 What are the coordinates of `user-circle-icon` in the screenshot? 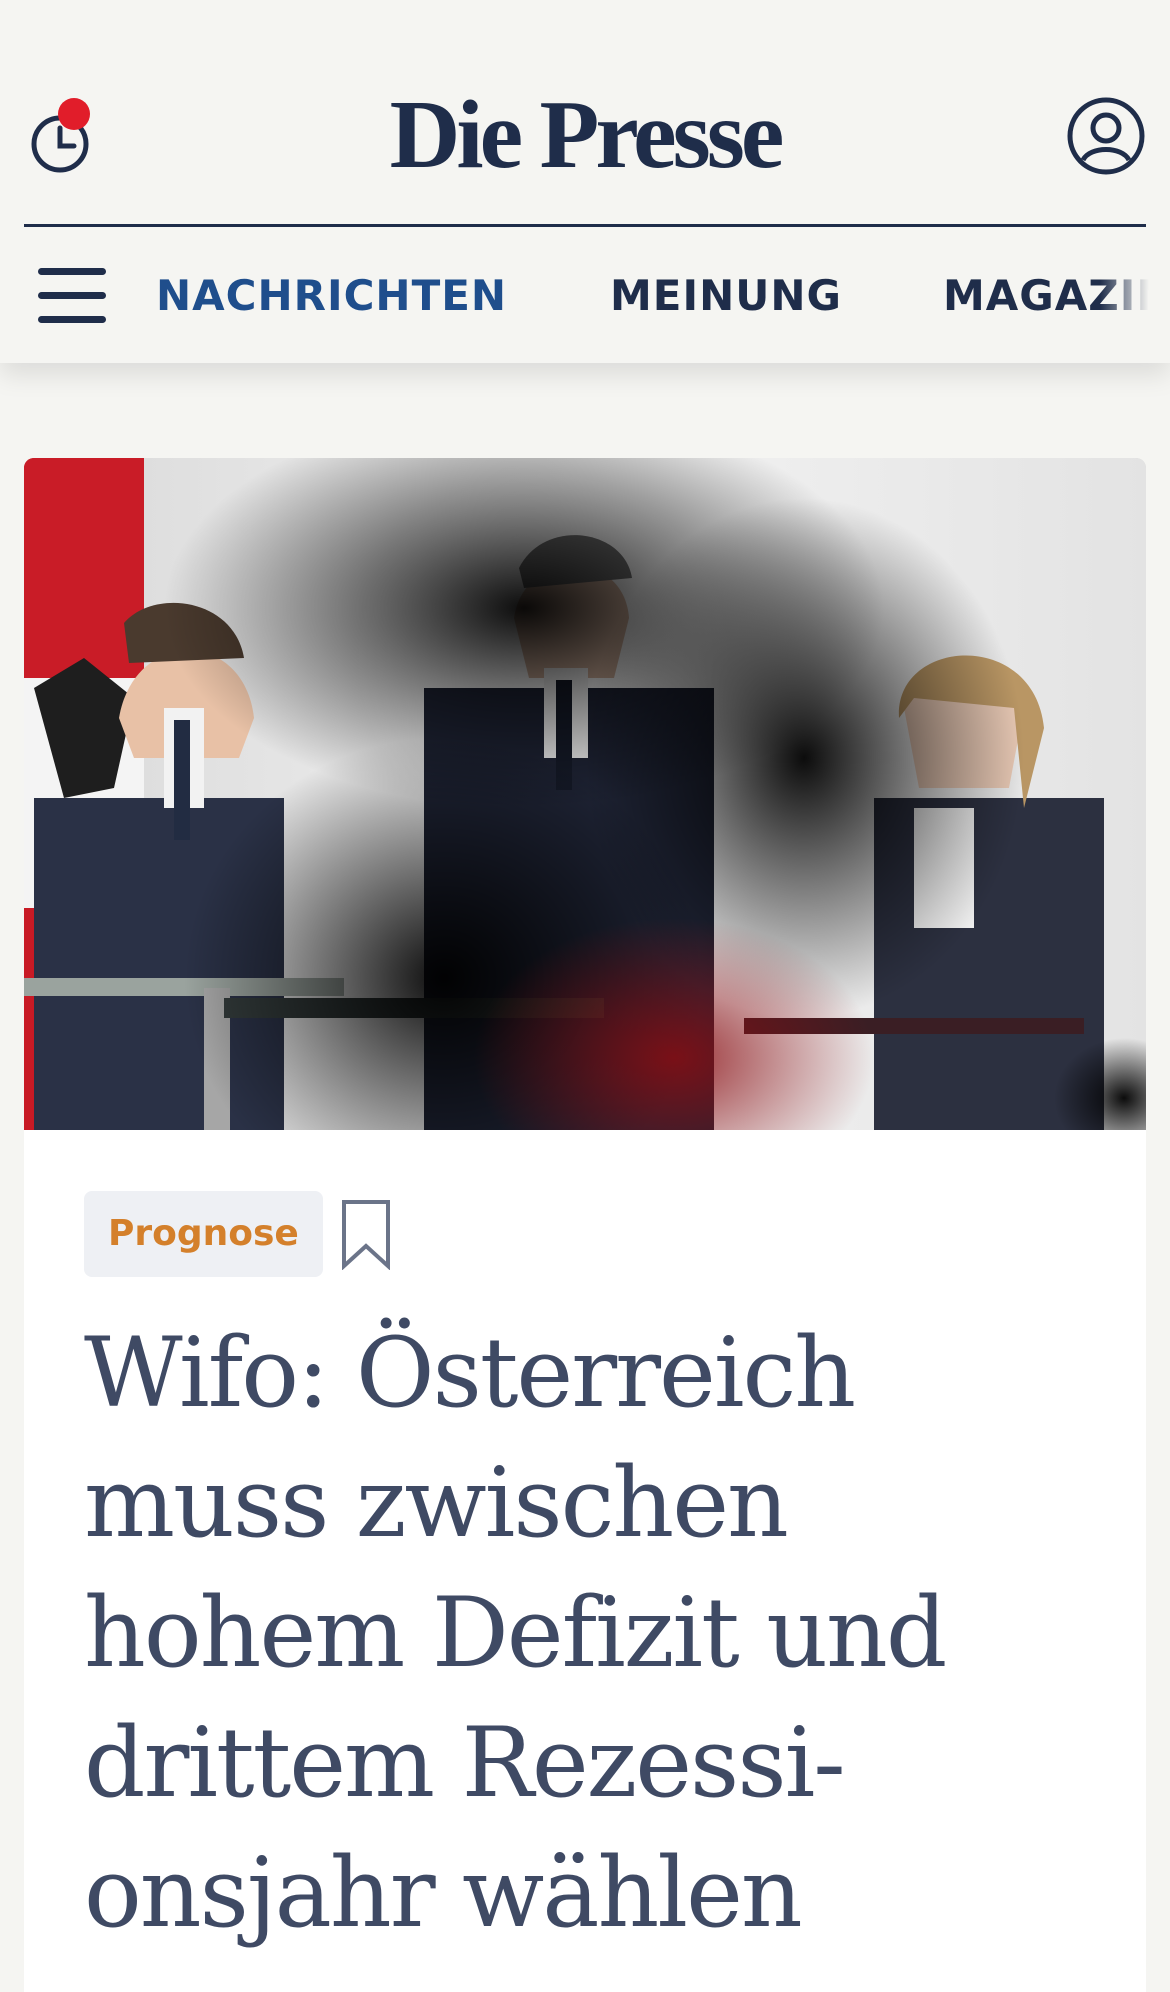 It's located at (1106, 136).